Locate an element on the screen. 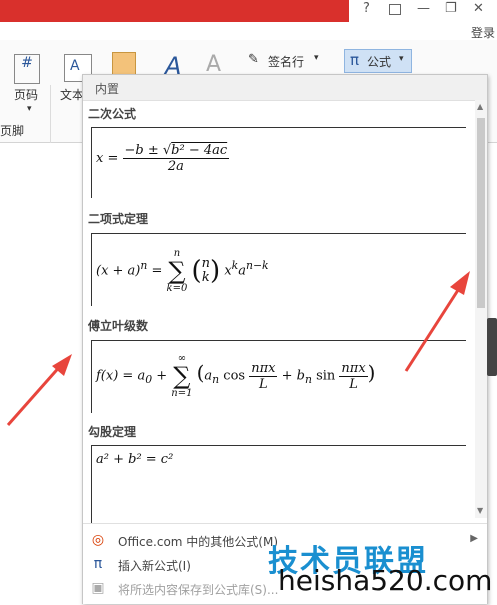  section-title: 二项式定理 is located at coordinates (118, 219).